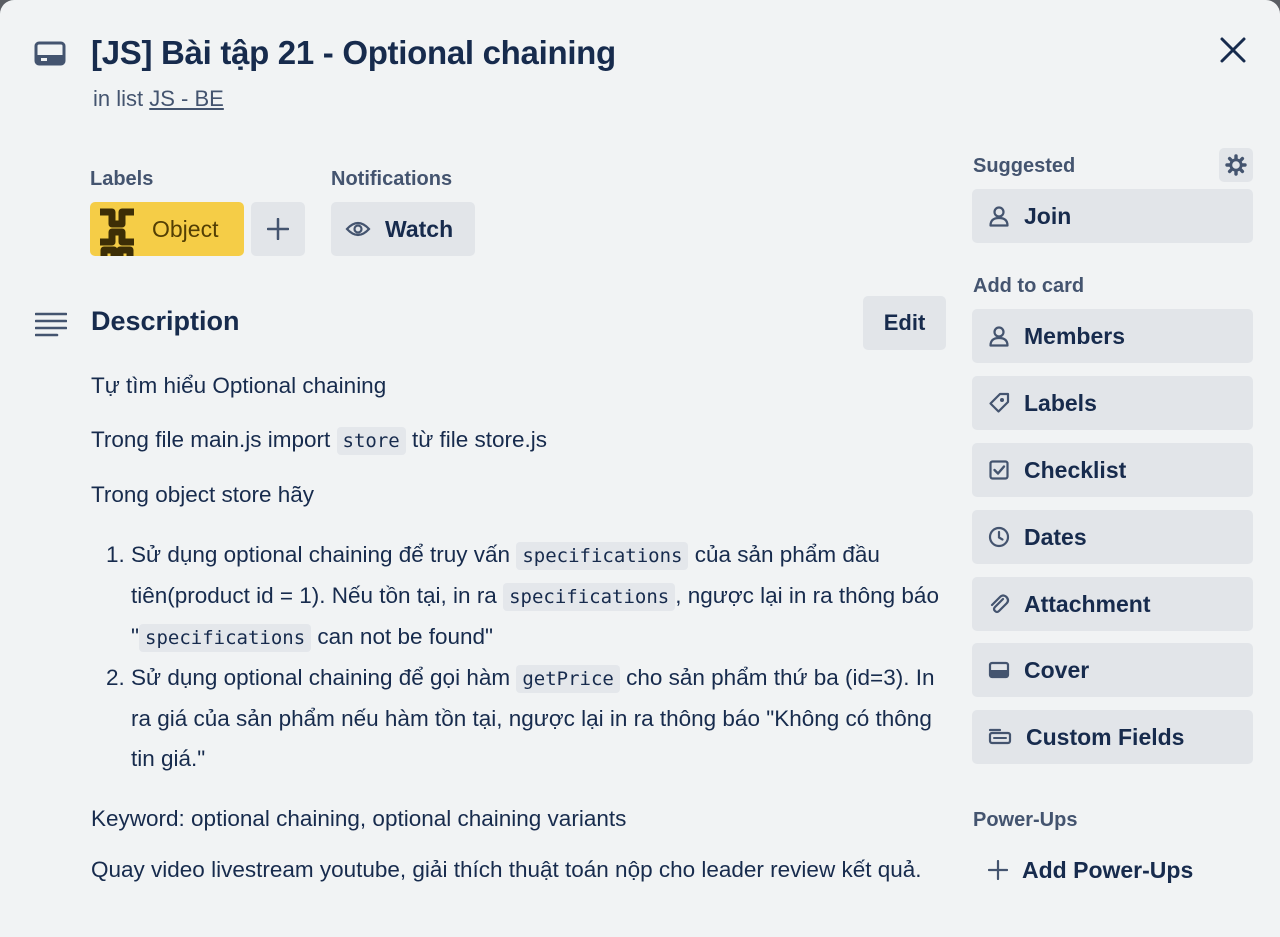 The height and width of the screenshot is (937, 1280). What do you see at coordinates (419, 228) in the screenshot?
I see `watch-label: Watch` at bounding box center [419, 228].